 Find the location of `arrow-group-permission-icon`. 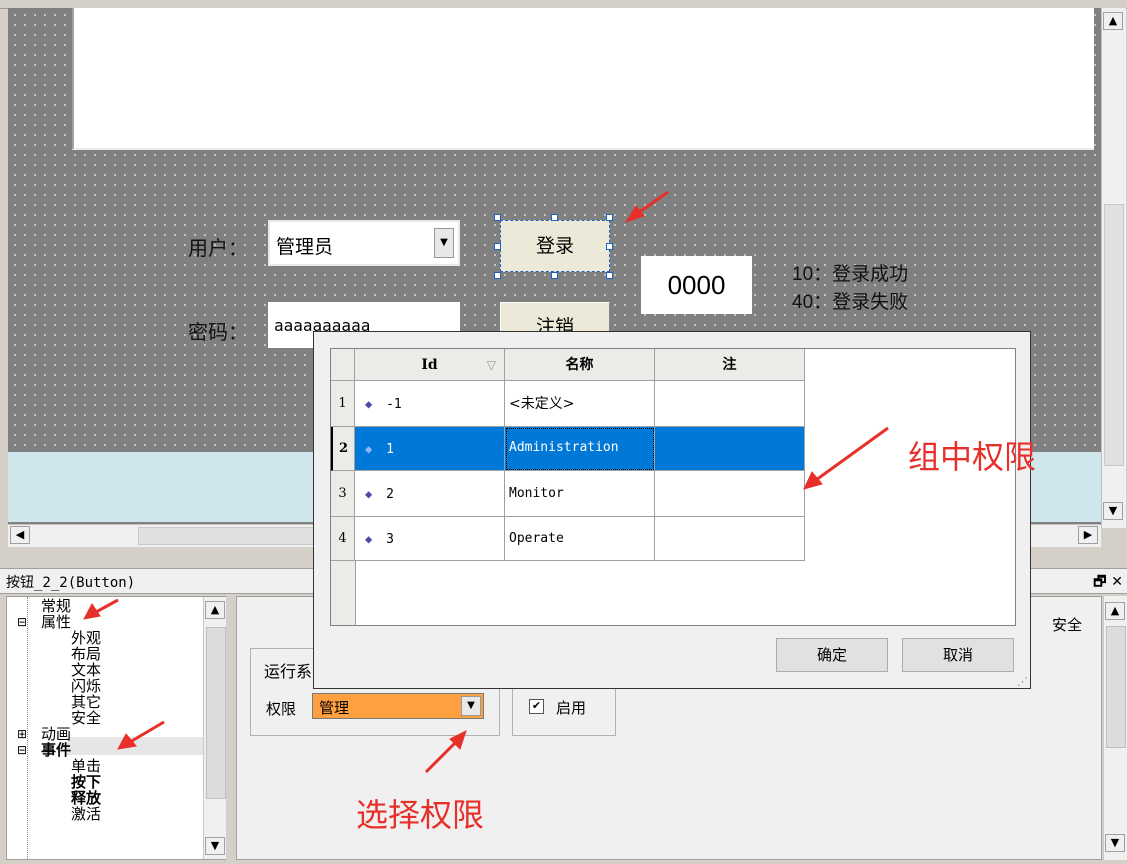

arrow-group-permission-icon is located at coordinates (852, 454).